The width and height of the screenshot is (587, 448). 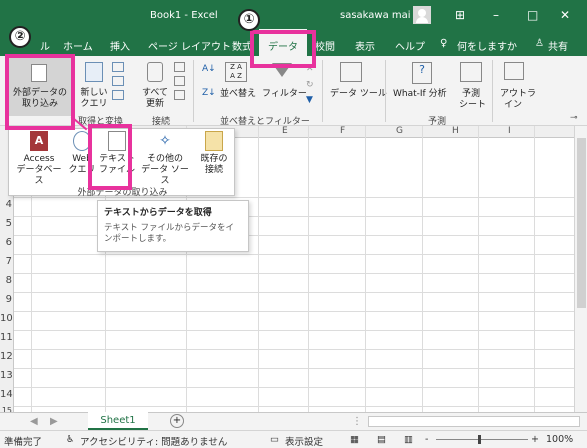 I want to click on ribbon-display-icon: ⊞, so click(x=460, y=15).